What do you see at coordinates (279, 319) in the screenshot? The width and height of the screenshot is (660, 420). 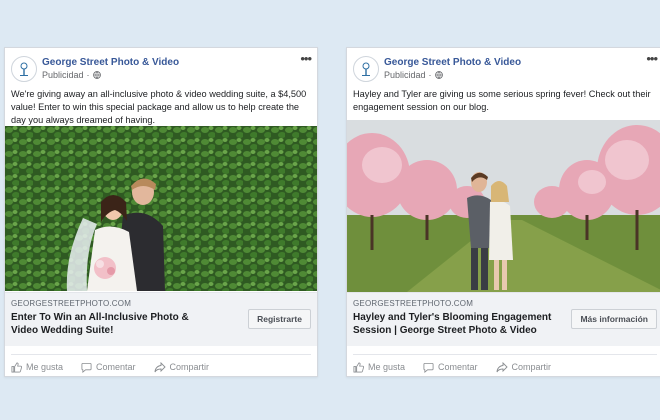 I see `signup-button: Registrarte` at bounding box center [279, 319].